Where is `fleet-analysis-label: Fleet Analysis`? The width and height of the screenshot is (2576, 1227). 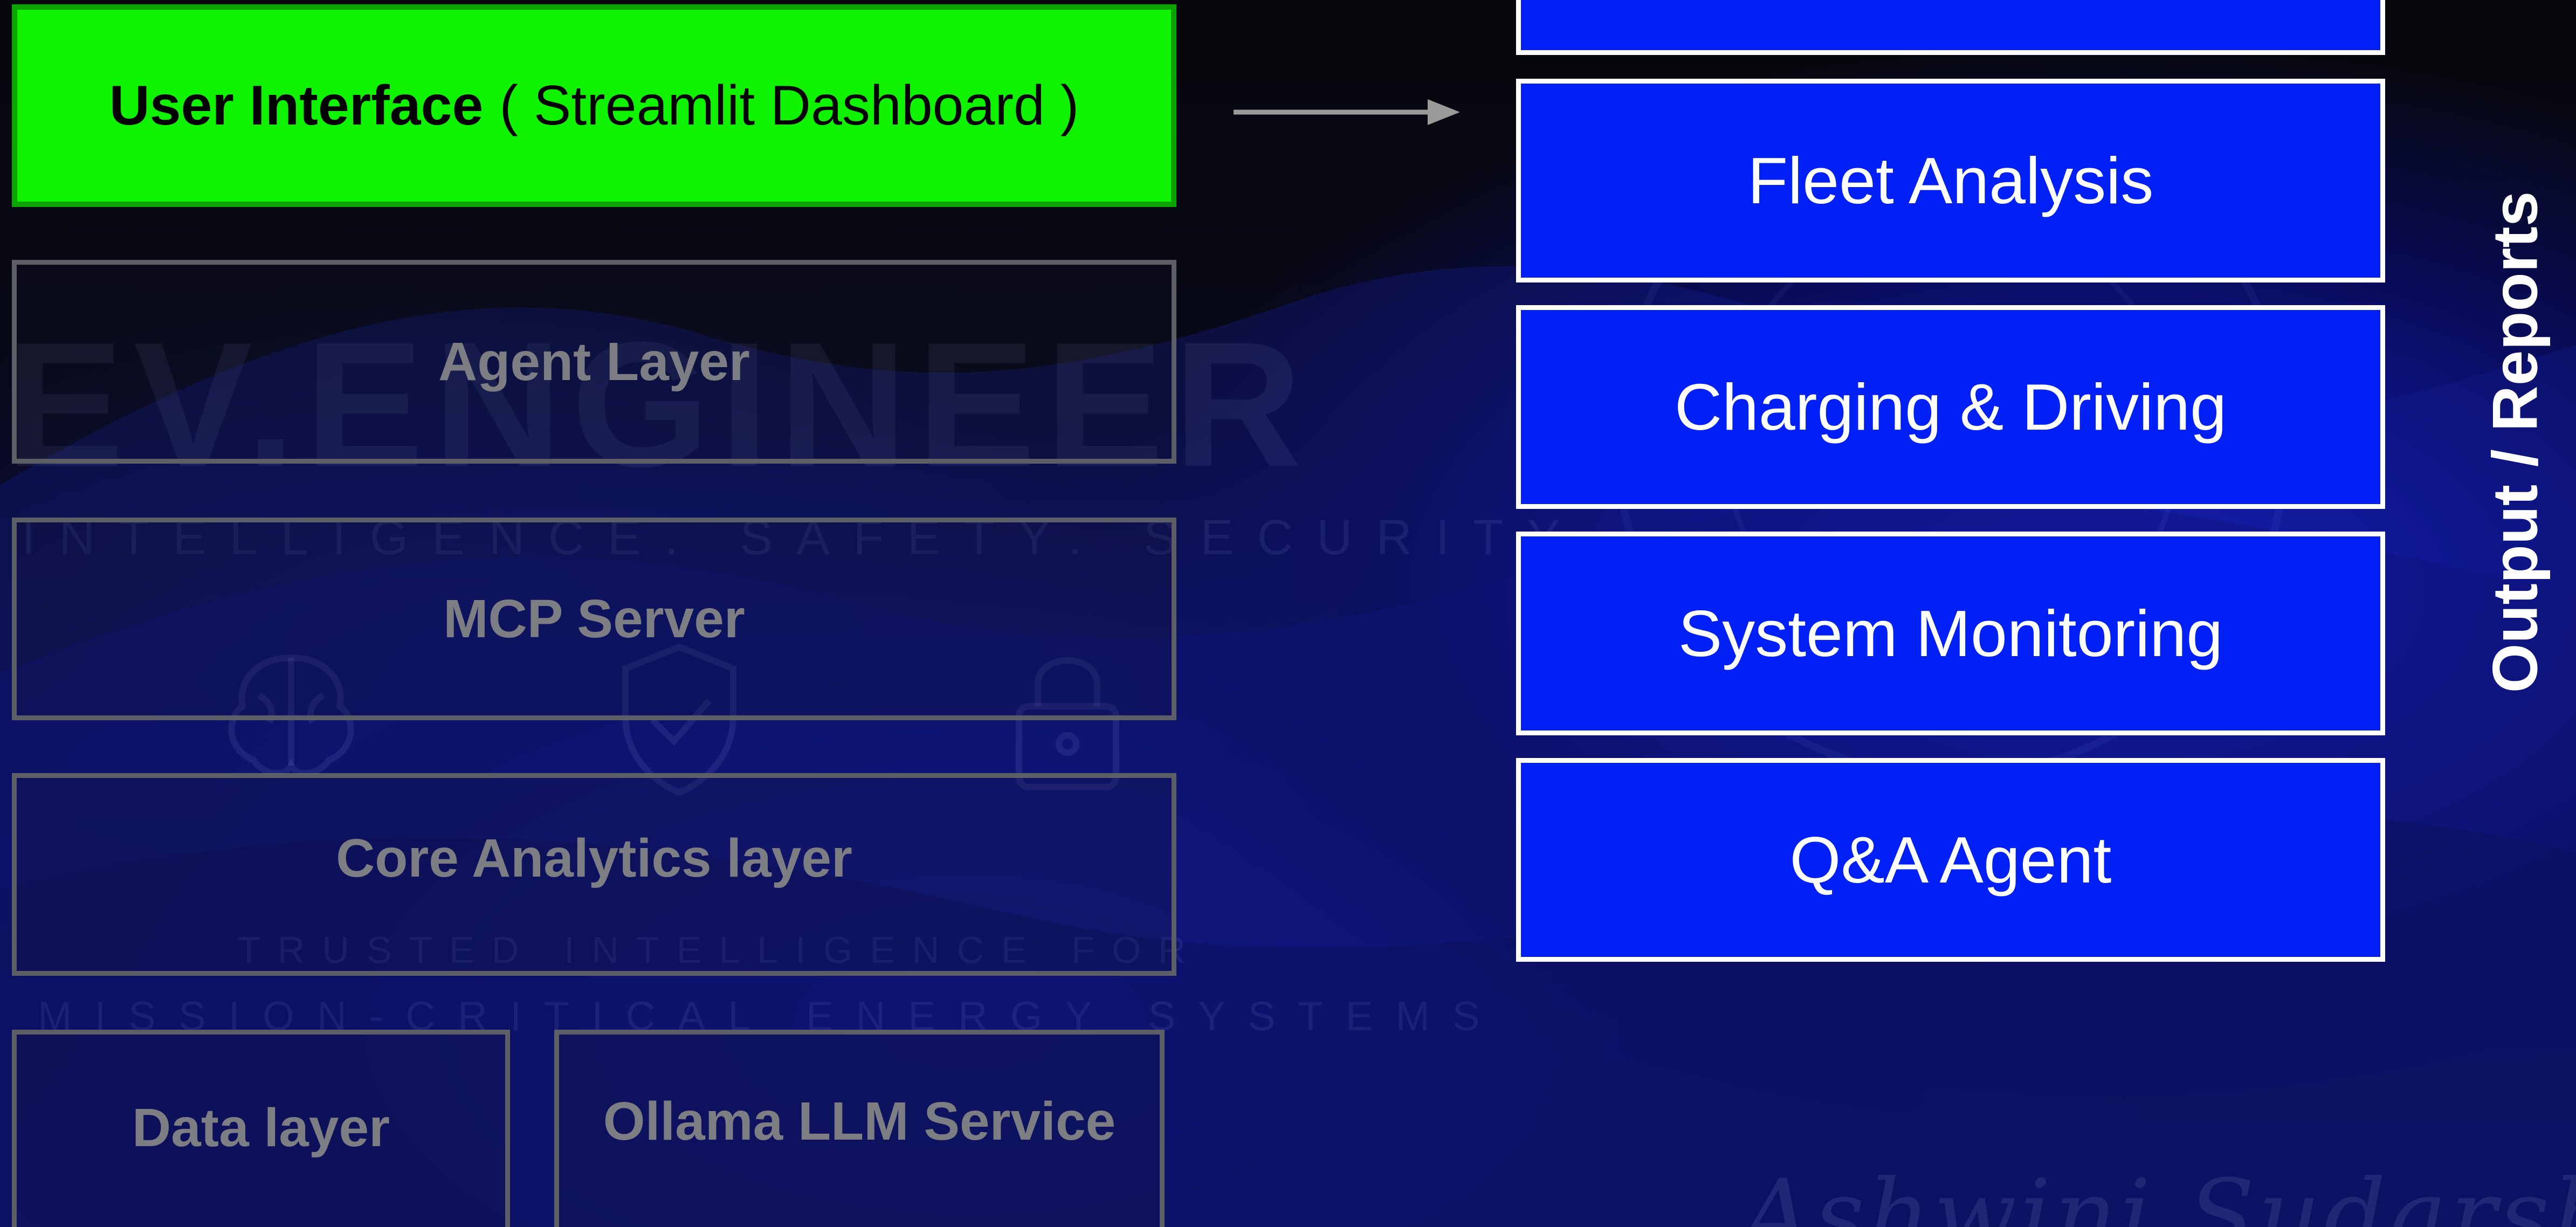 fleet-analysis-label: Fleet Analysis is located at coordinates (1950, 180).